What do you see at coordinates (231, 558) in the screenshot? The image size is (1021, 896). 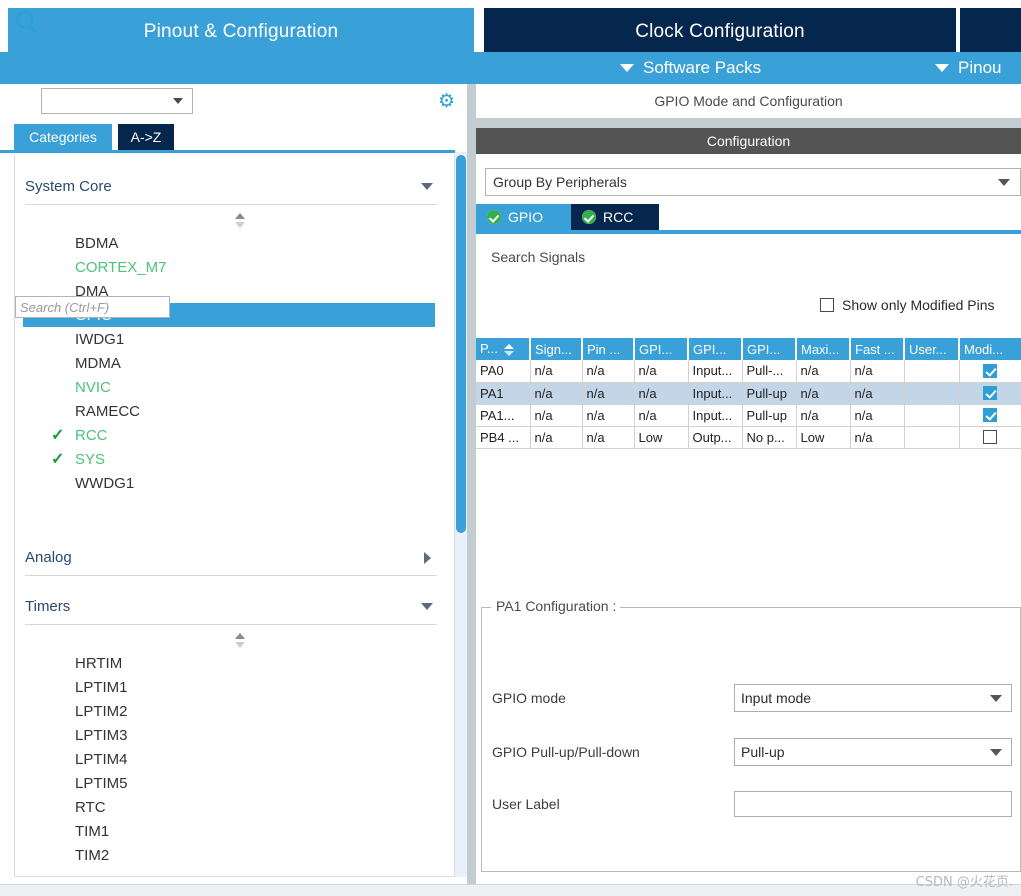 I see `tree-group-analog: Analog` at bounding box center [231, 558].